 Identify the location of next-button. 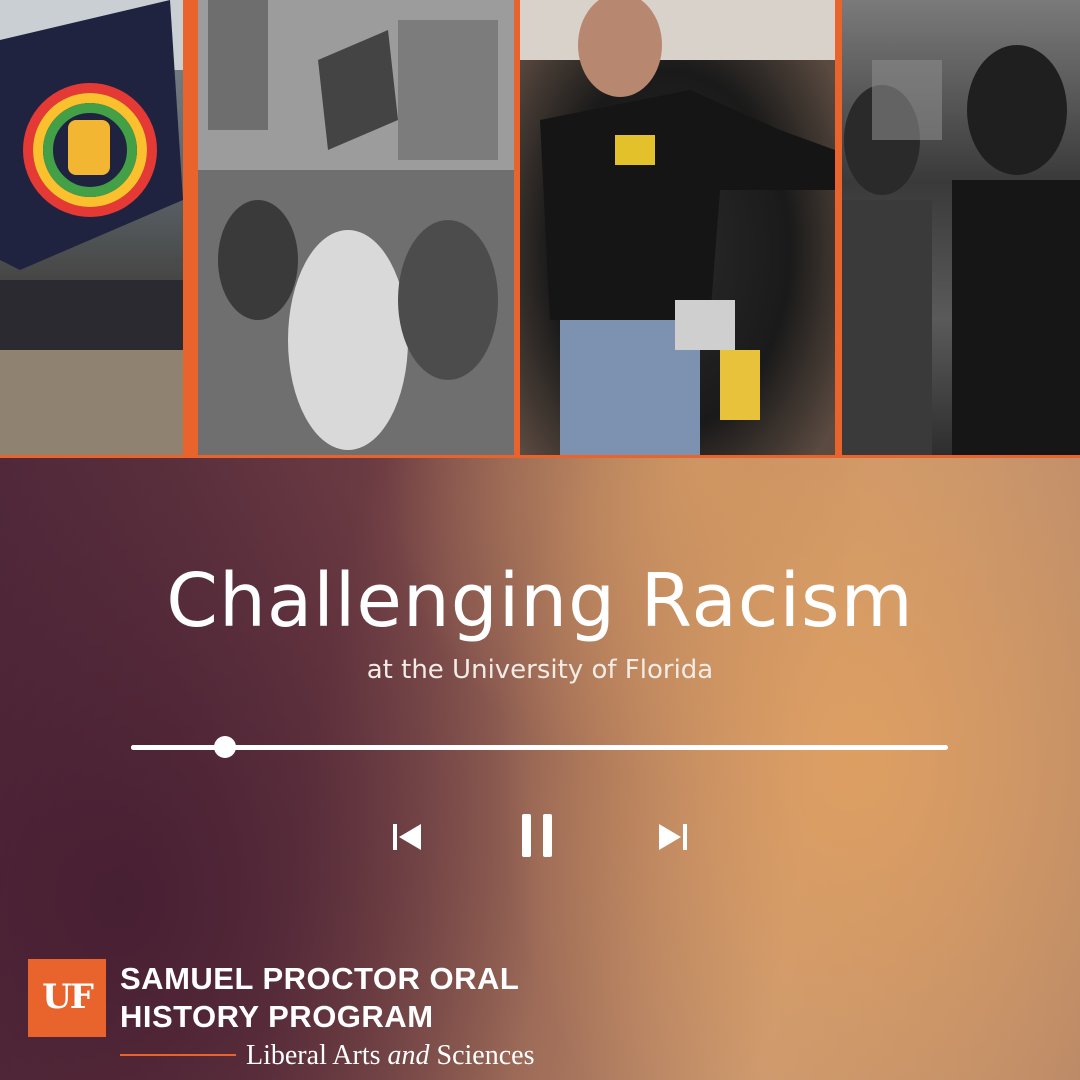
(673, 837).